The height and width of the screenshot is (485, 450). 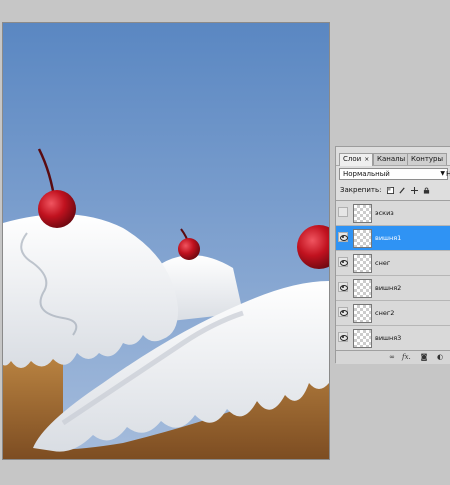 I want to click on tab-paths-label: Контуры, so click(x=427, y=159).